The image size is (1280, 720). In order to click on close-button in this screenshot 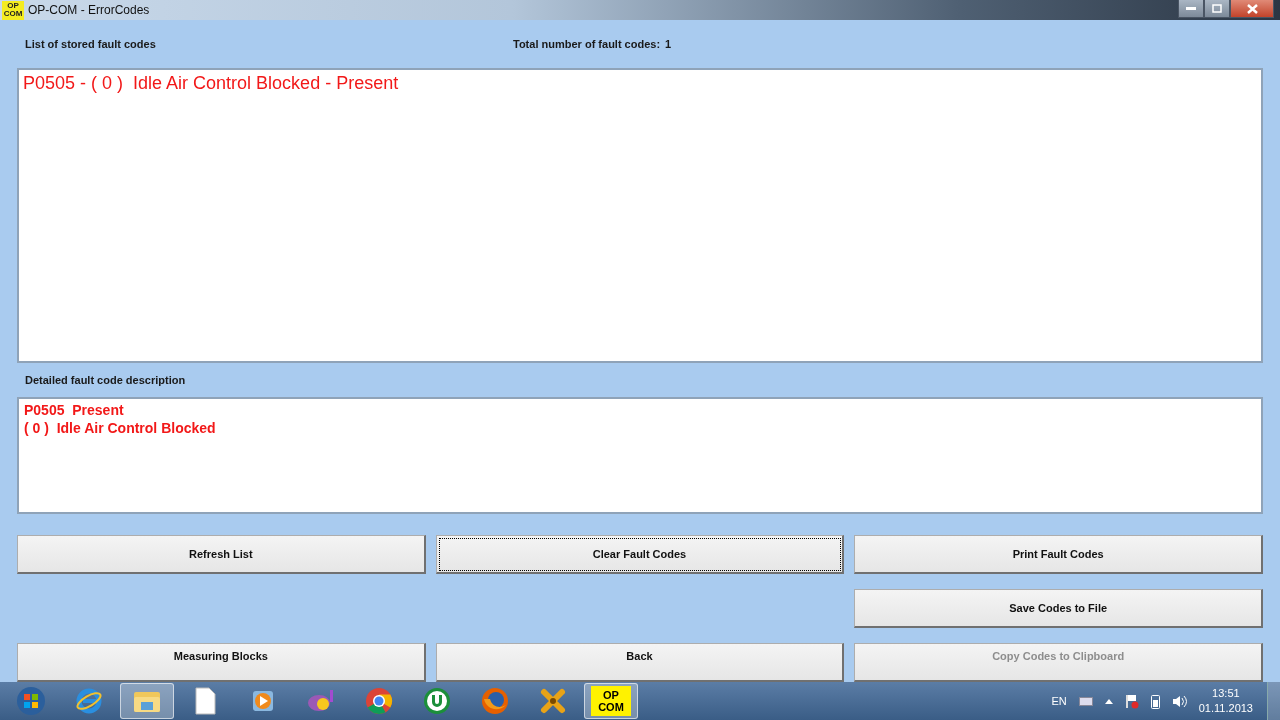, I will do `click(1252, 9)`.